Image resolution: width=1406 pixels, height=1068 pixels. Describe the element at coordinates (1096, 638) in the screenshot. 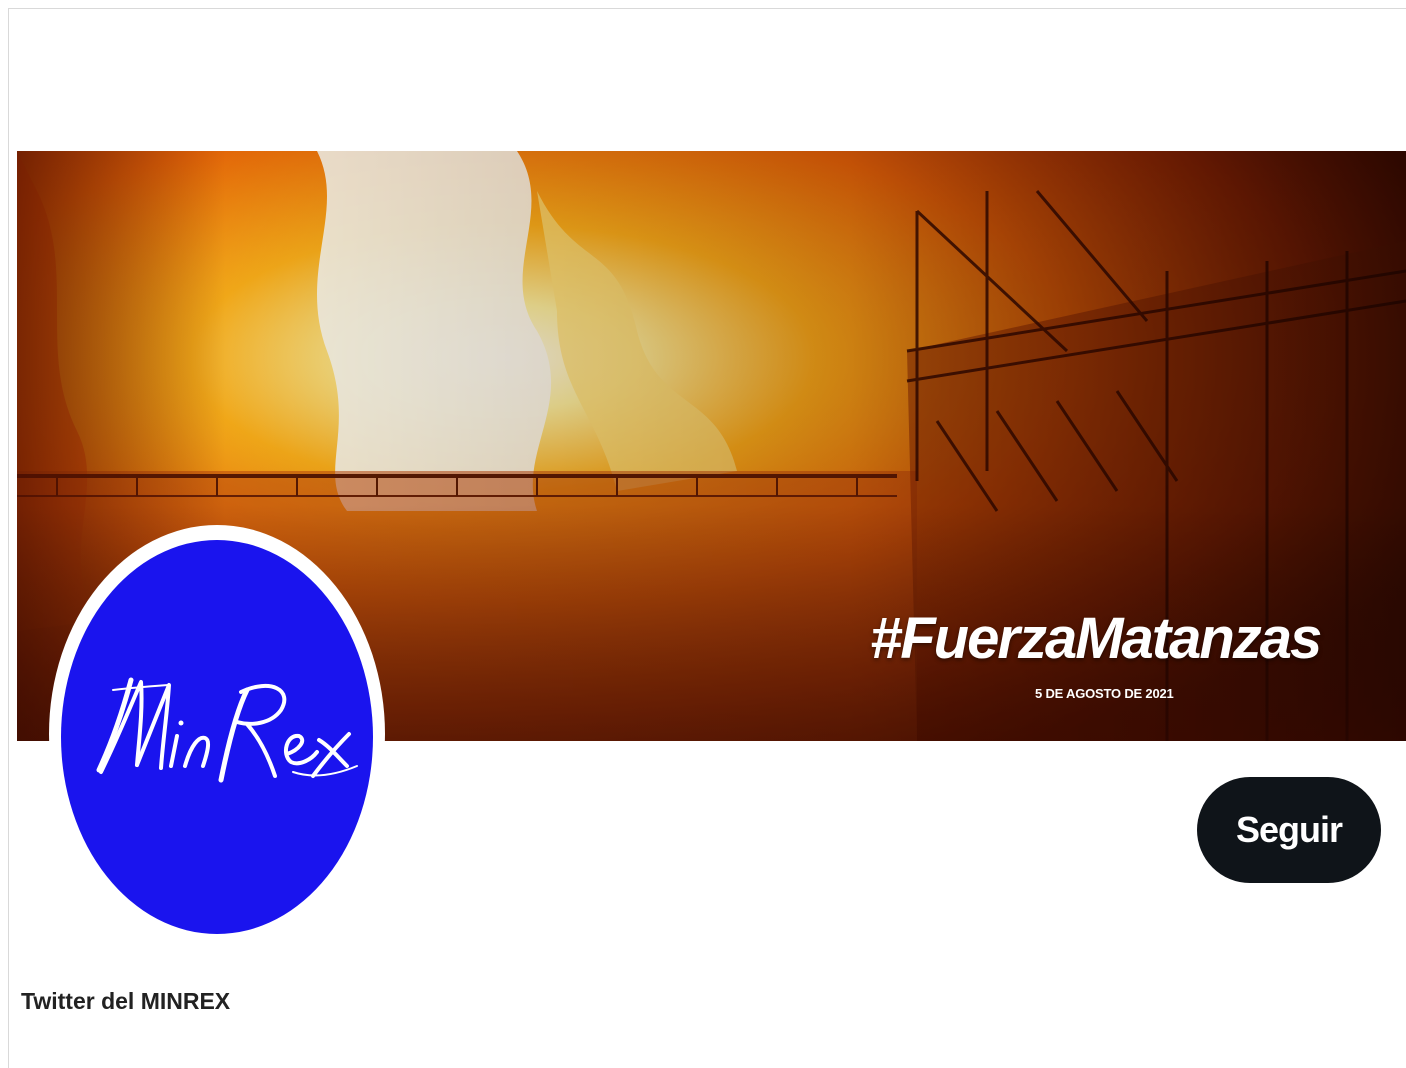

I see `banner-hashtag: #FuerzaMatanzas` at that location.